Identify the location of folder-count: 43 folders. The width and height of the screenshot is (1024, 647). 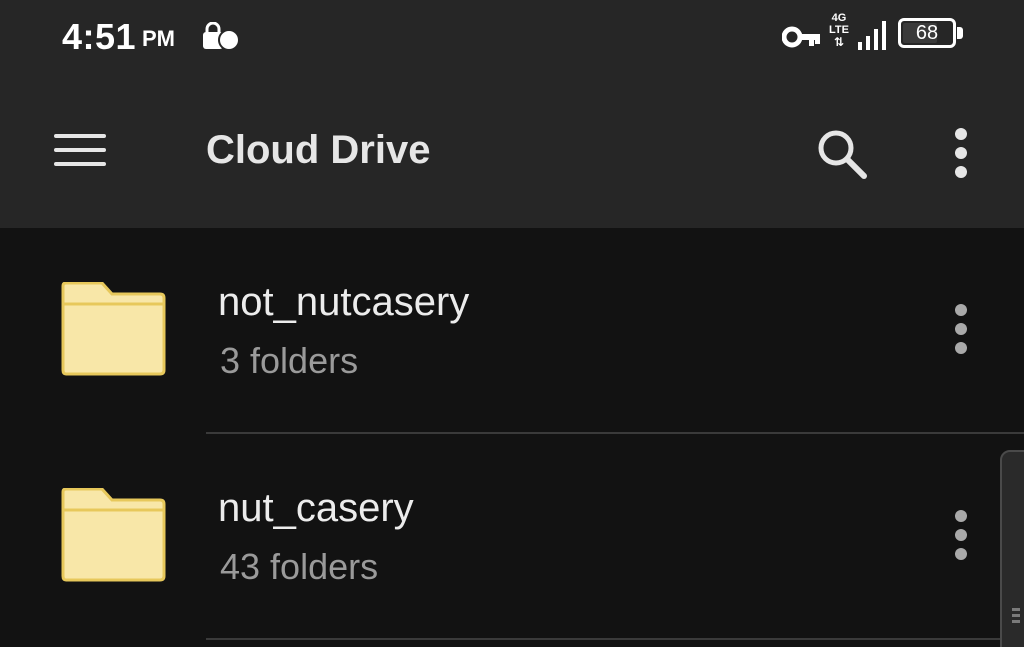
(299, 566).